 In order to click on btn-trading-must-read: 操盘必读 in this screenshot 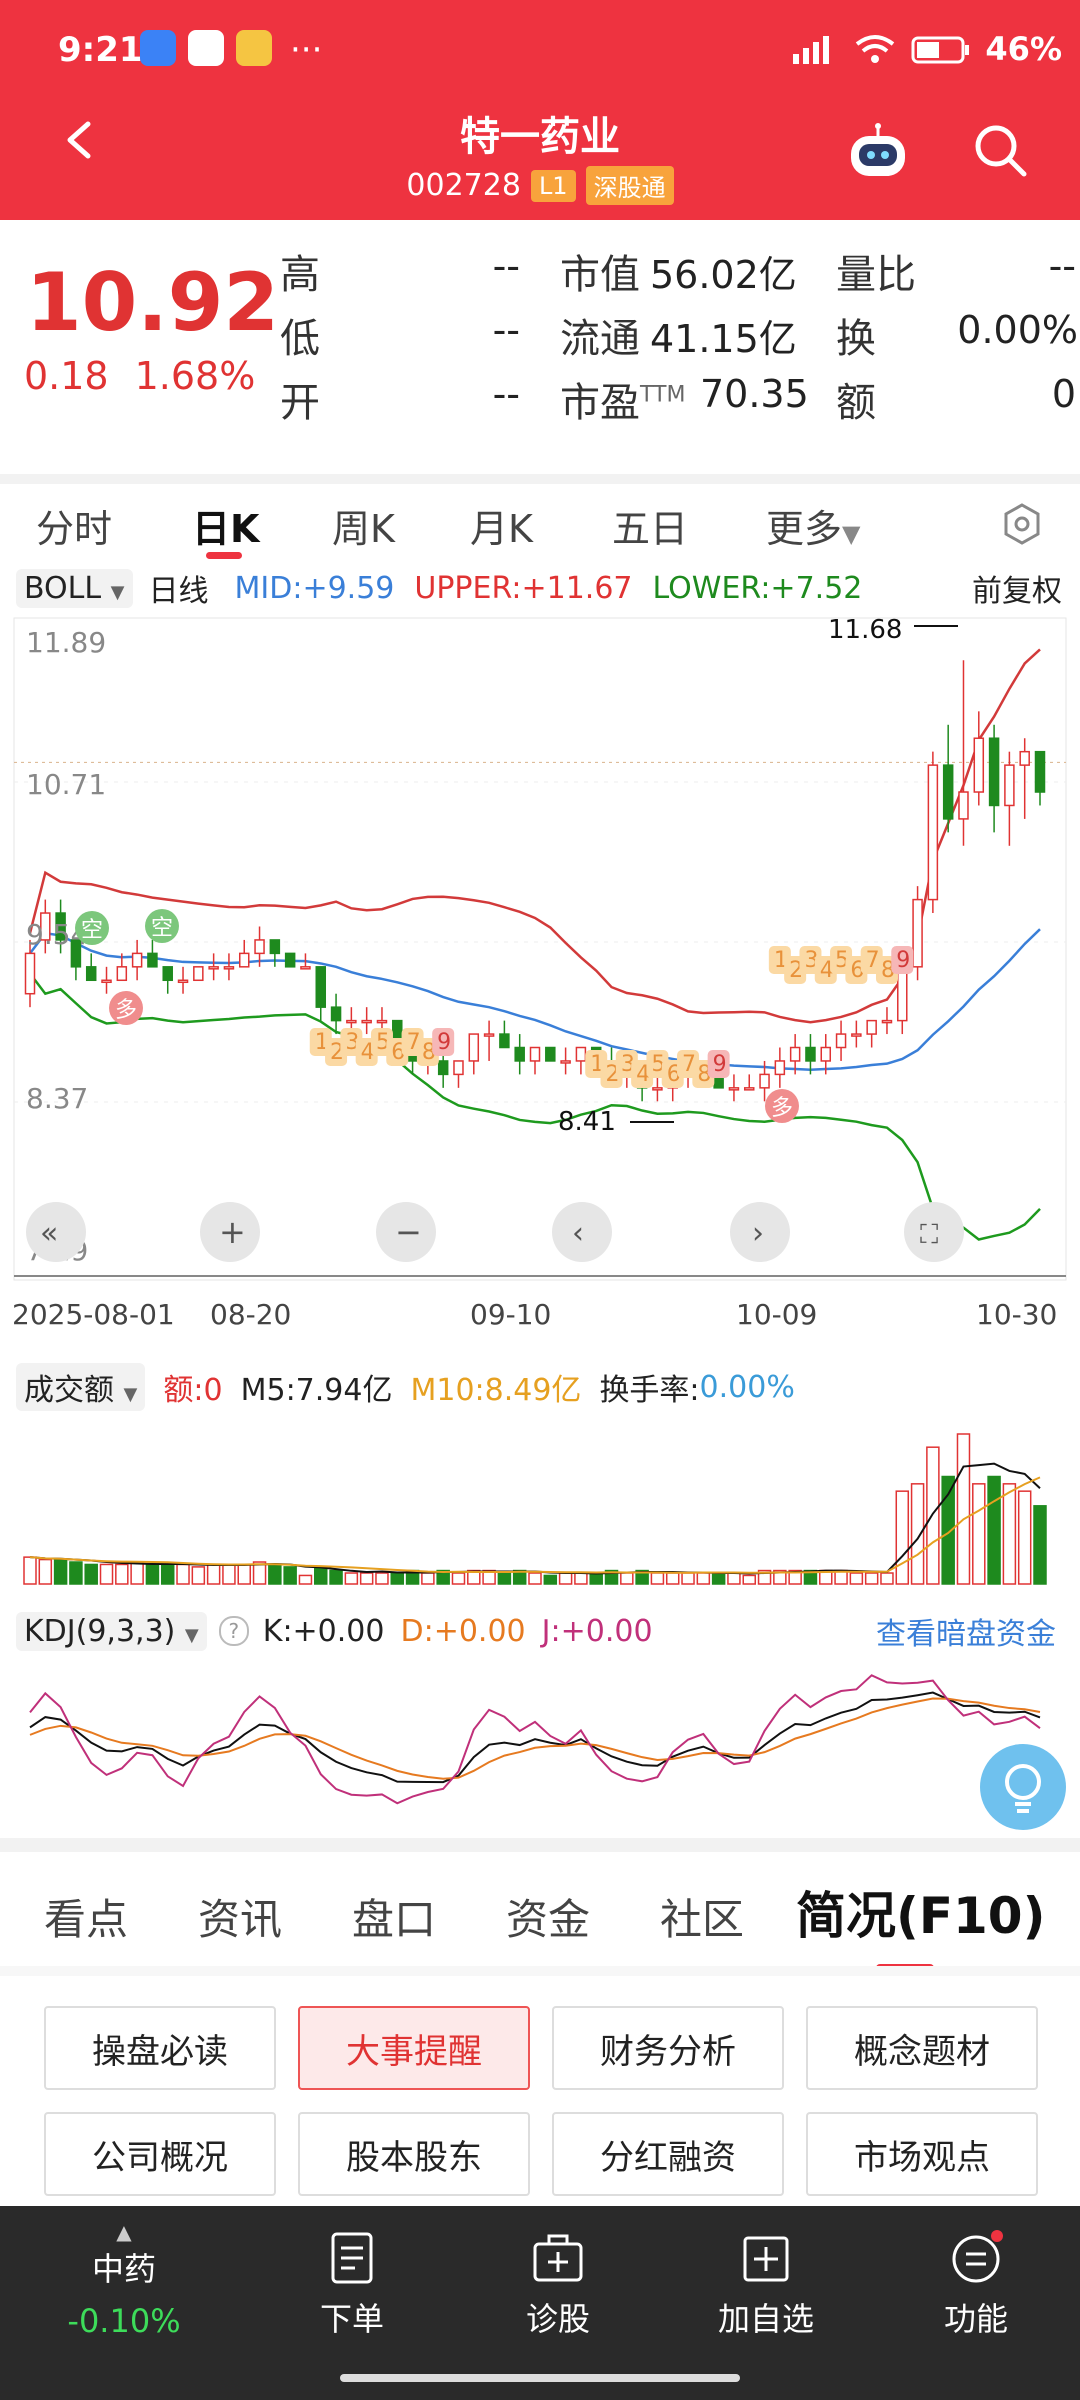, I will do `click(160, 2048)`.